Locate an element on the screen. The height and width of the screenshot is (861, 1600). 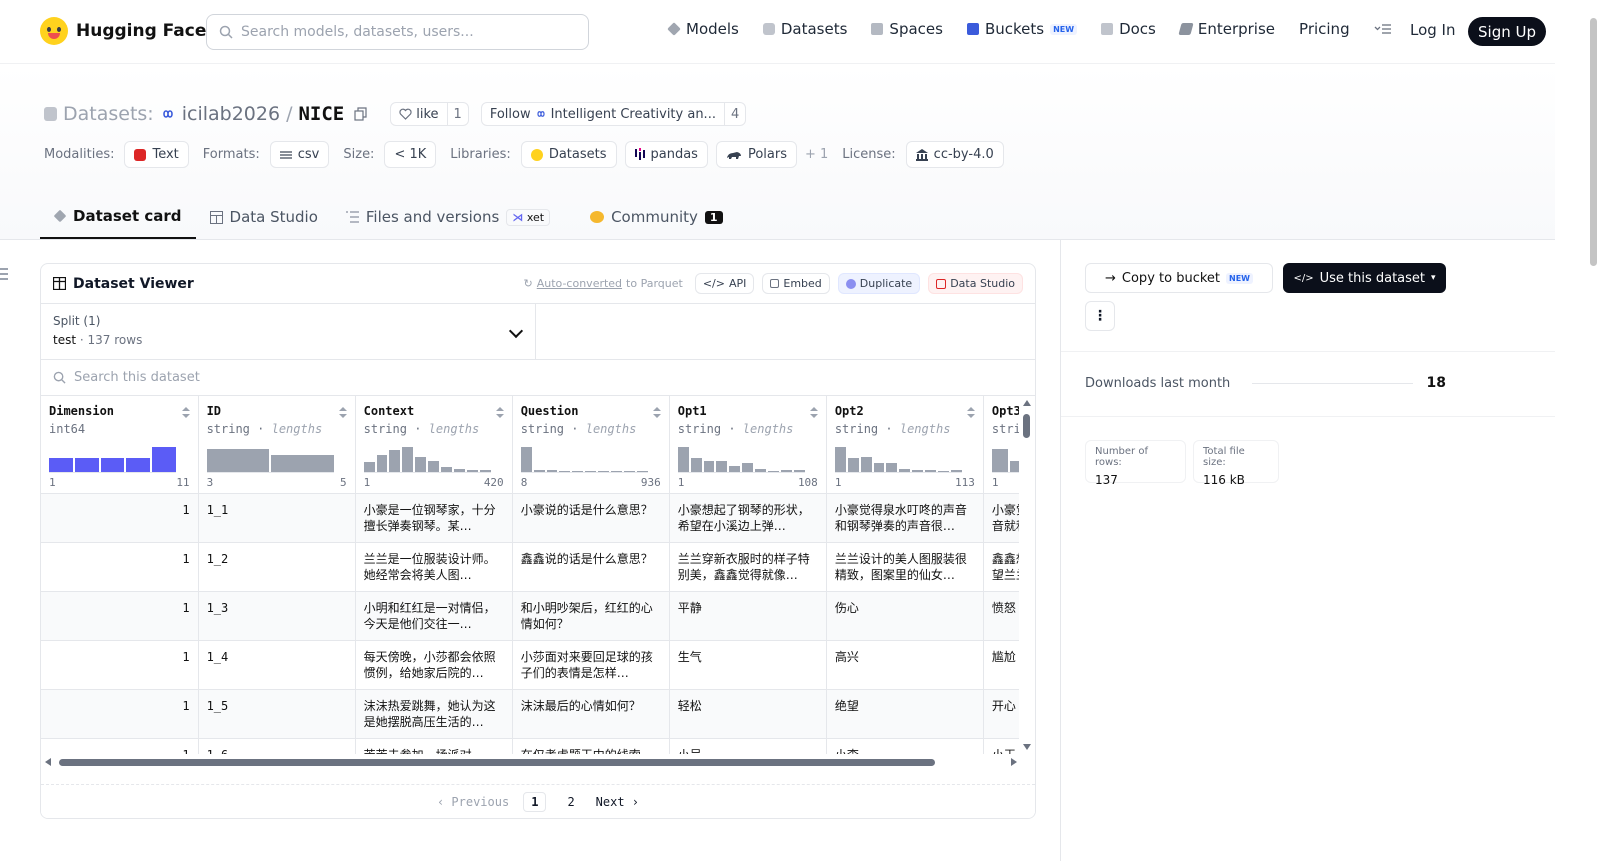
embed-button: Embed is located at coordinates (796, 283).